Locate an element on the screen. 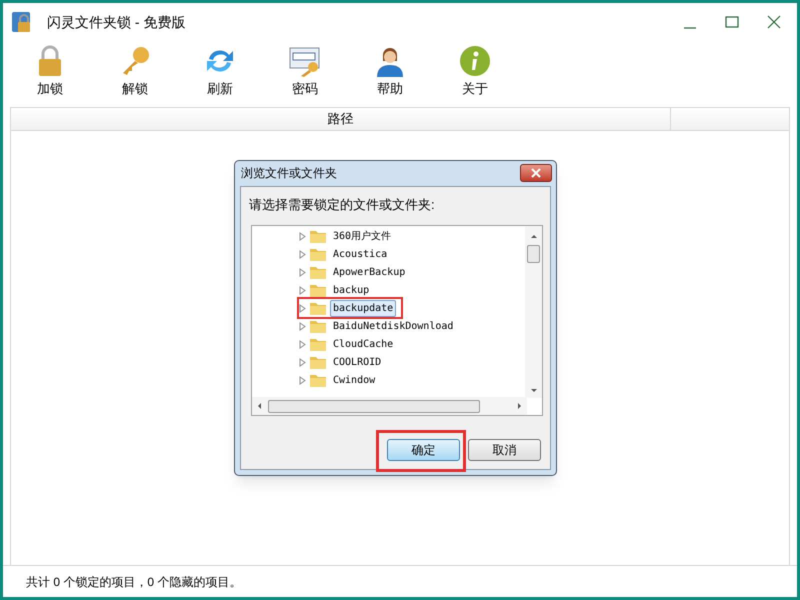 Image resolution: width=800 pixels, height=600 pixels. password-field-key-icon is located at coordinates (305, 61).